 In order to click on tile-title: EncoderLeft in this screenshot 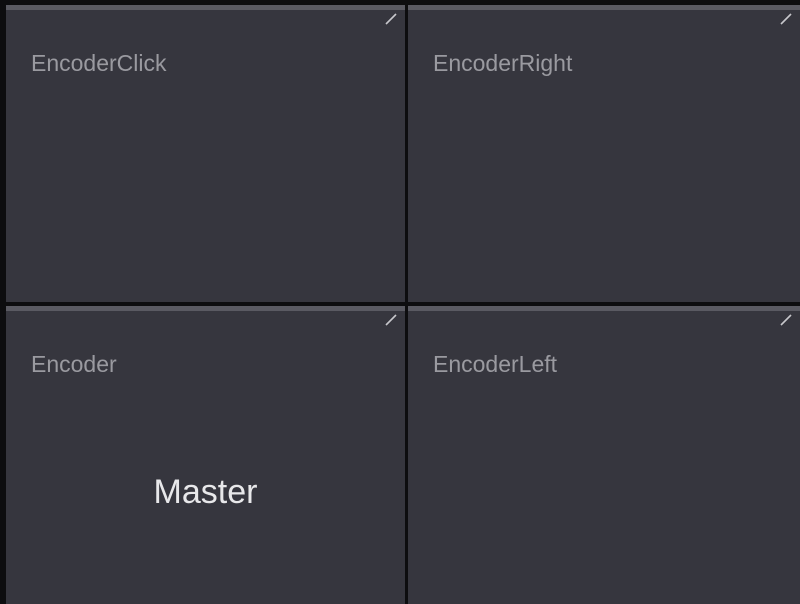, I will do `click(495, 364)`.